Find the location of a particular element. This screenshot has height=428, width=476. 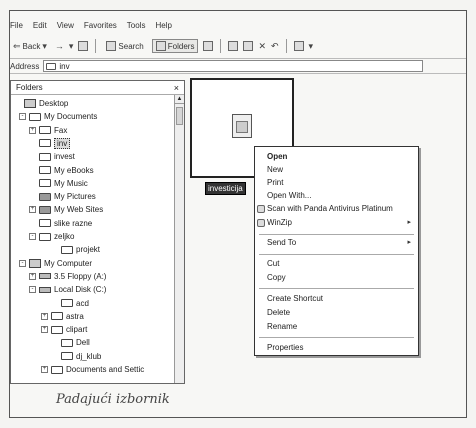

menu-item-delete: Delete is located at coordinates (342, 312).